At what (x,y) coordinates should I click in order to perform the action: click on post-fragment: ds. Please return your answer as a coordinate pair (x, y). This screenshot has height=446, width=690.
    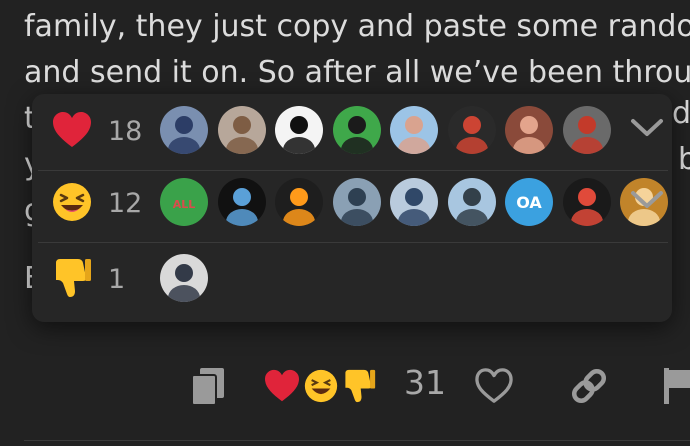
    Looking at the image, I should click on (681, 113).